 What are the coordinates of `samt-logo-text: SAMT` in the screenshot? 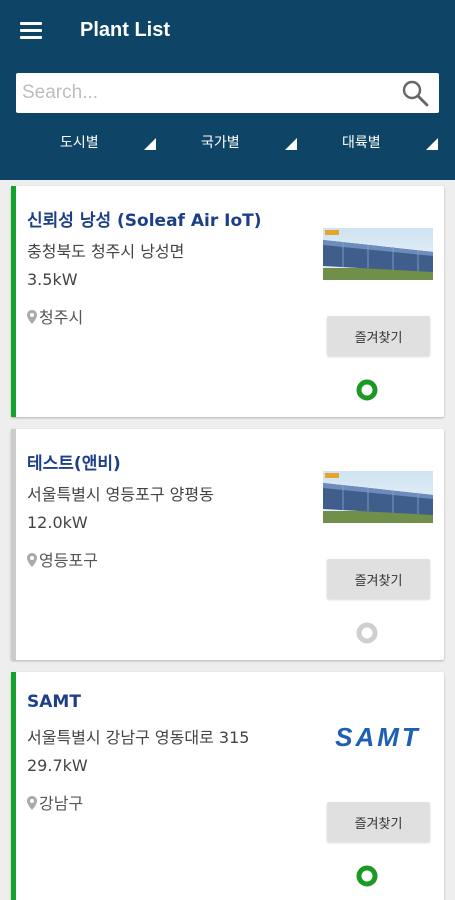 It's located at (378, 737).